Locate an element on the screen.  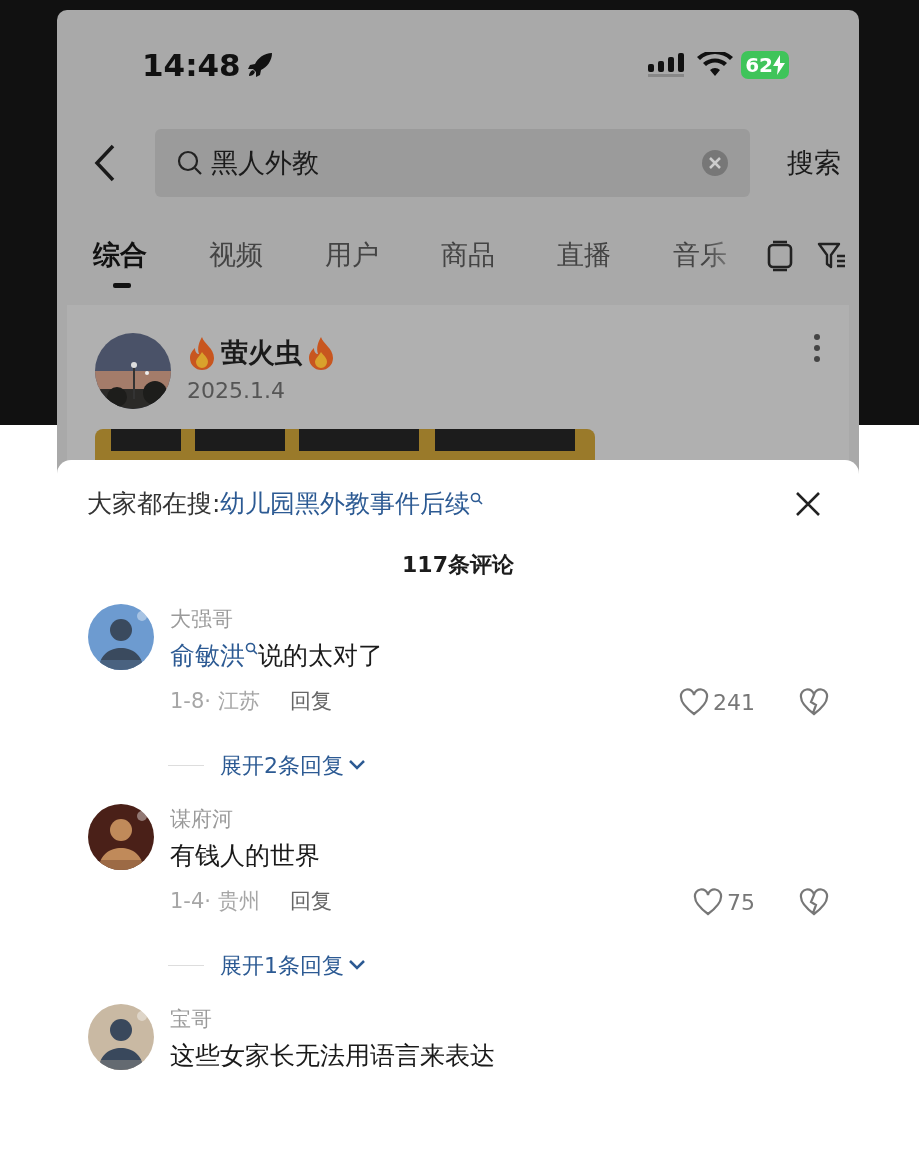
comment-text: 有钱人的世界 is located at coordinates (245, 856).